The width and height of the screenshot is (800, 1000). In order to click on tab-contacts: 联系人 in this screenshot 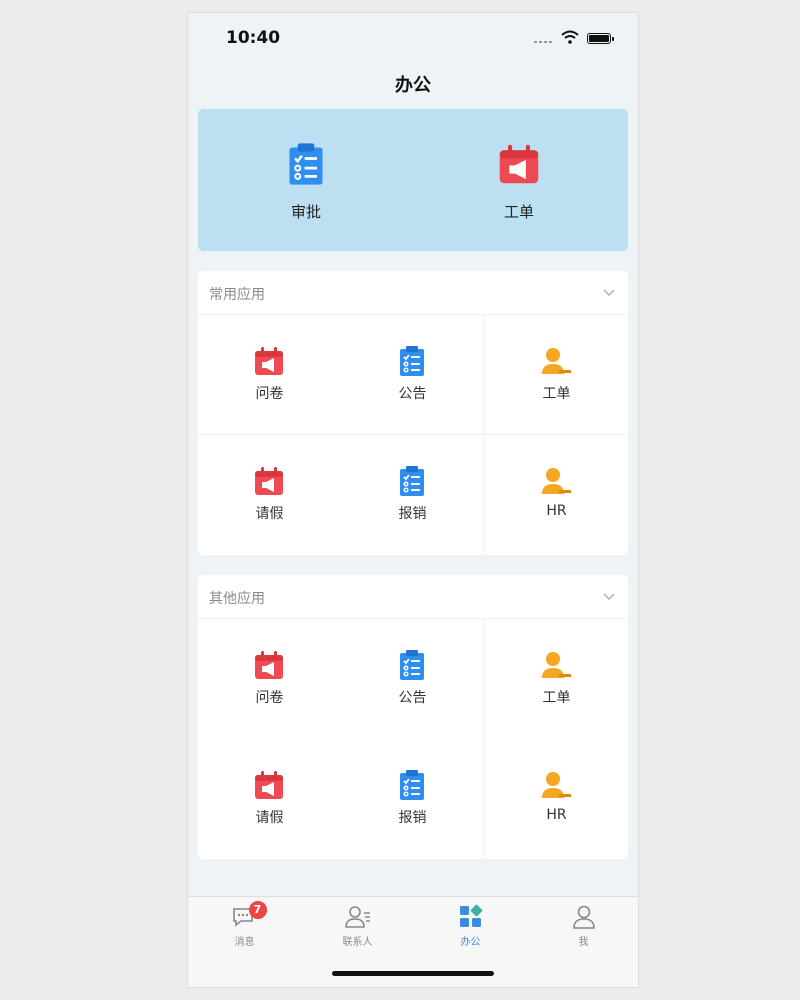, I will do `click(357, 928)`.